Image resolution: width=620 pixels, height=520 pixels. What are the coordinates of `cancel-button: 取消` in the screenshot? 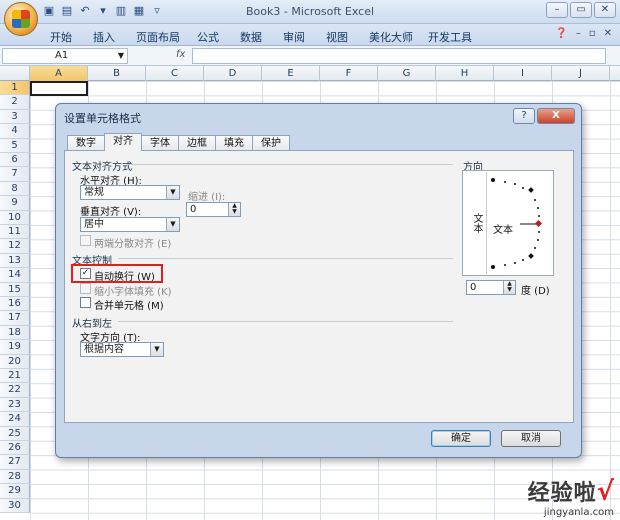 It's located at (531, 438).